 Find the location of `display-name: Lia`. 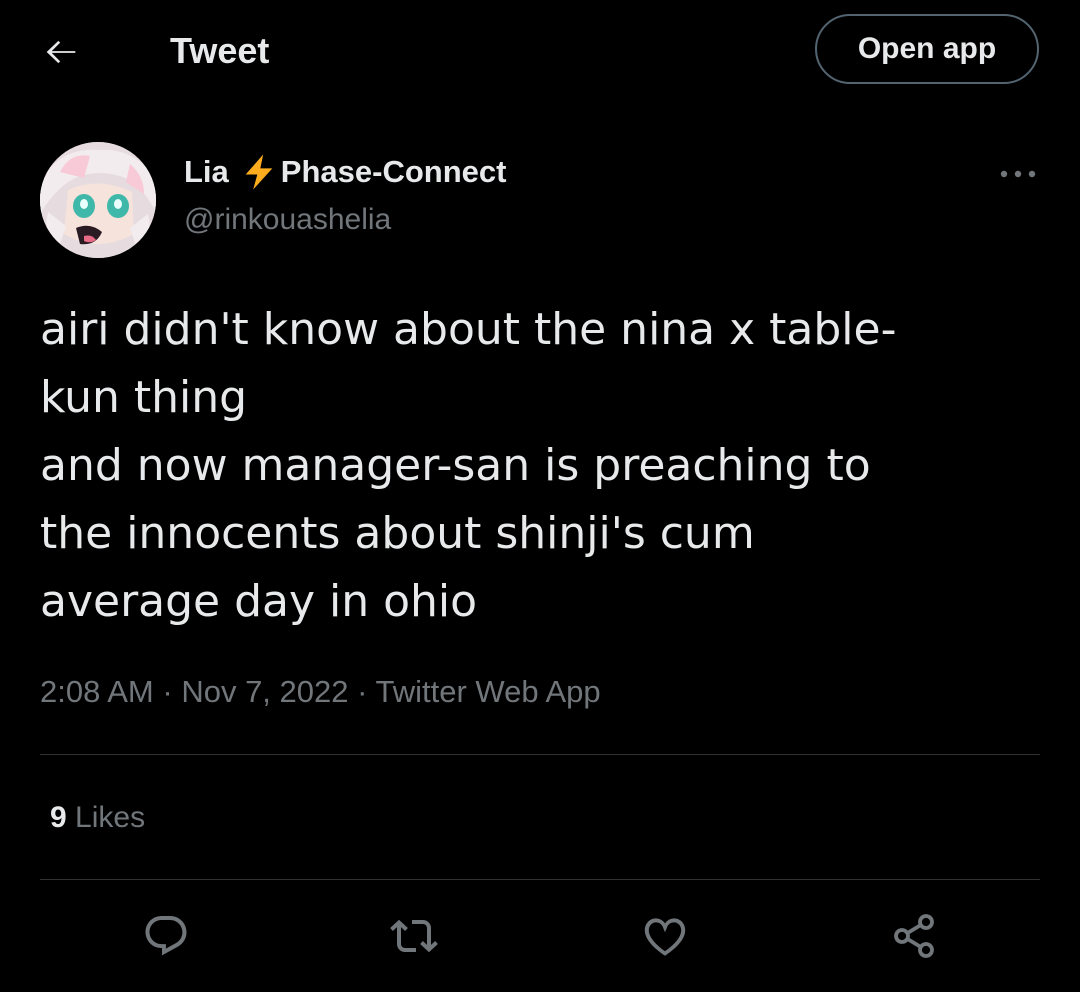

display-name: Lia is located at coordinates (206, 171).